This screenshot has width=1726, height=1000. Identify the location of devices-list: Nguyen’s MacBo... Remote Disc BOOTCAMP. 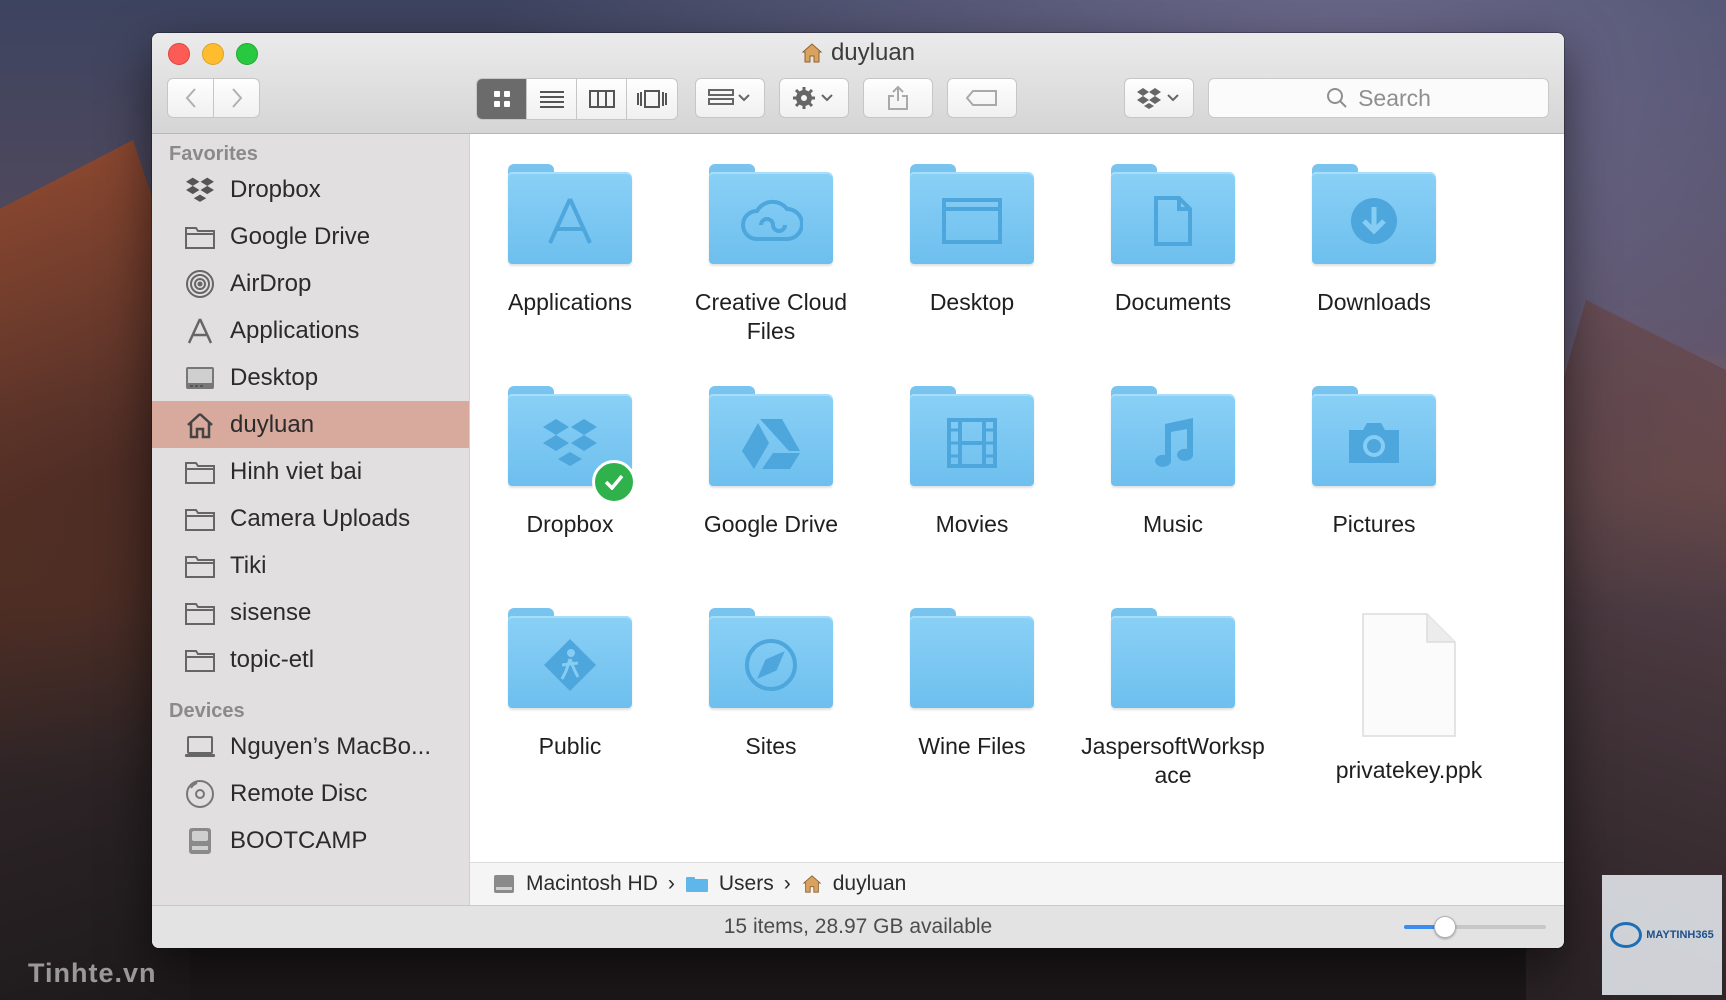
(310, 793).